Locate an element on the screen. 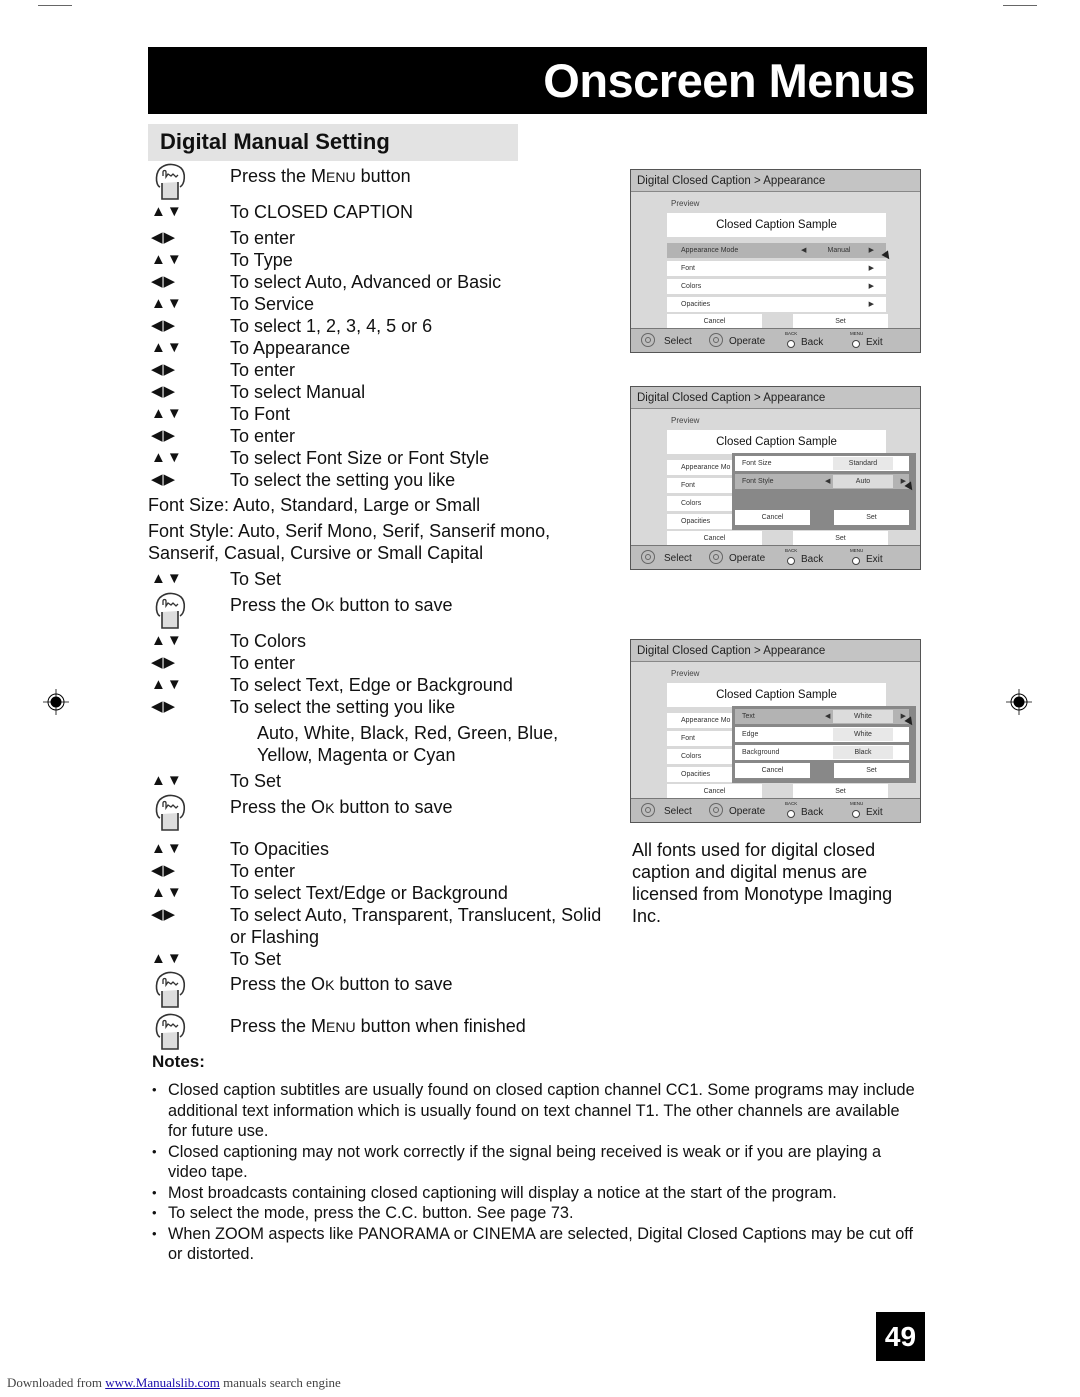 The width and height of the screenshot is (1080, 1397). submenu-row-label: Edge is located at coordinates (750, 734).